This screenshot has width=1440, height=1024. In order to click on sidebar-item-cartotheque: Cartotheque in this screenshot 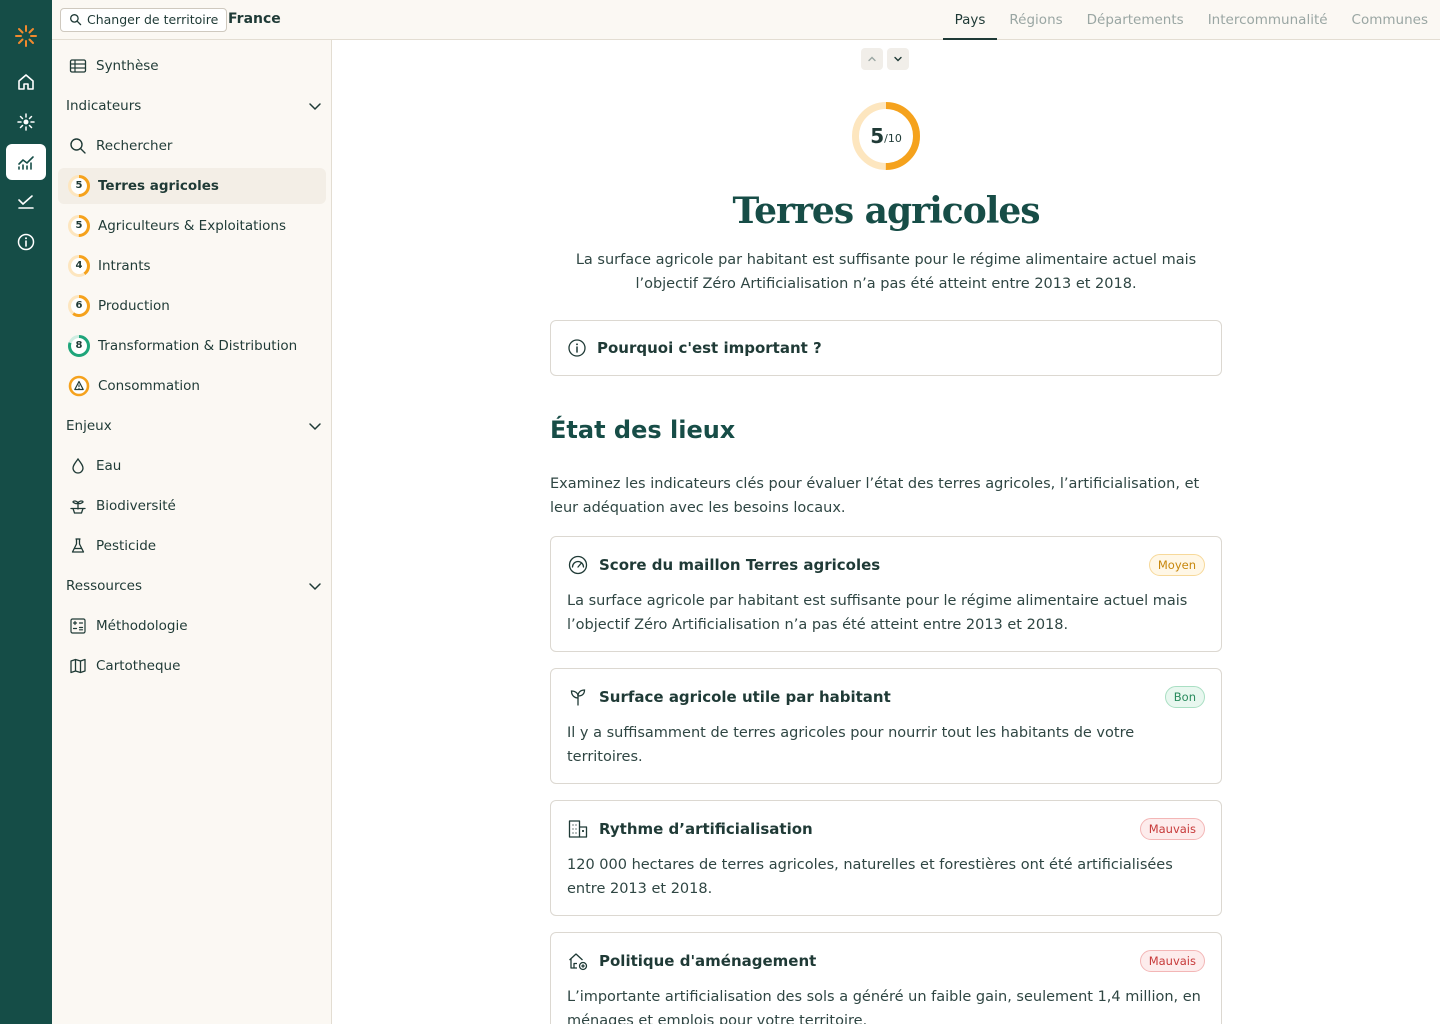, I will do `click(192, 666)`.